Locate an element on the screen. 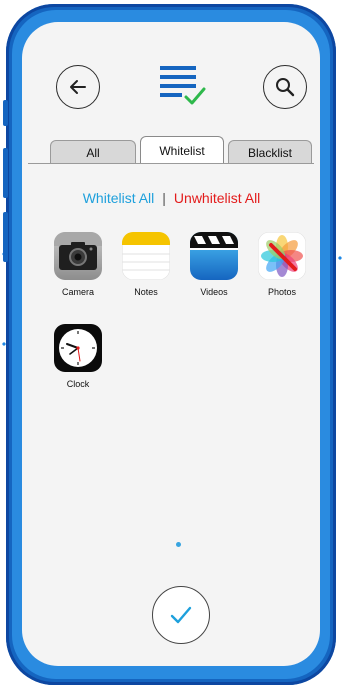 The width and height of the screenshot is (343, 689). app-label: Clock is located at coordinates (78, 384).